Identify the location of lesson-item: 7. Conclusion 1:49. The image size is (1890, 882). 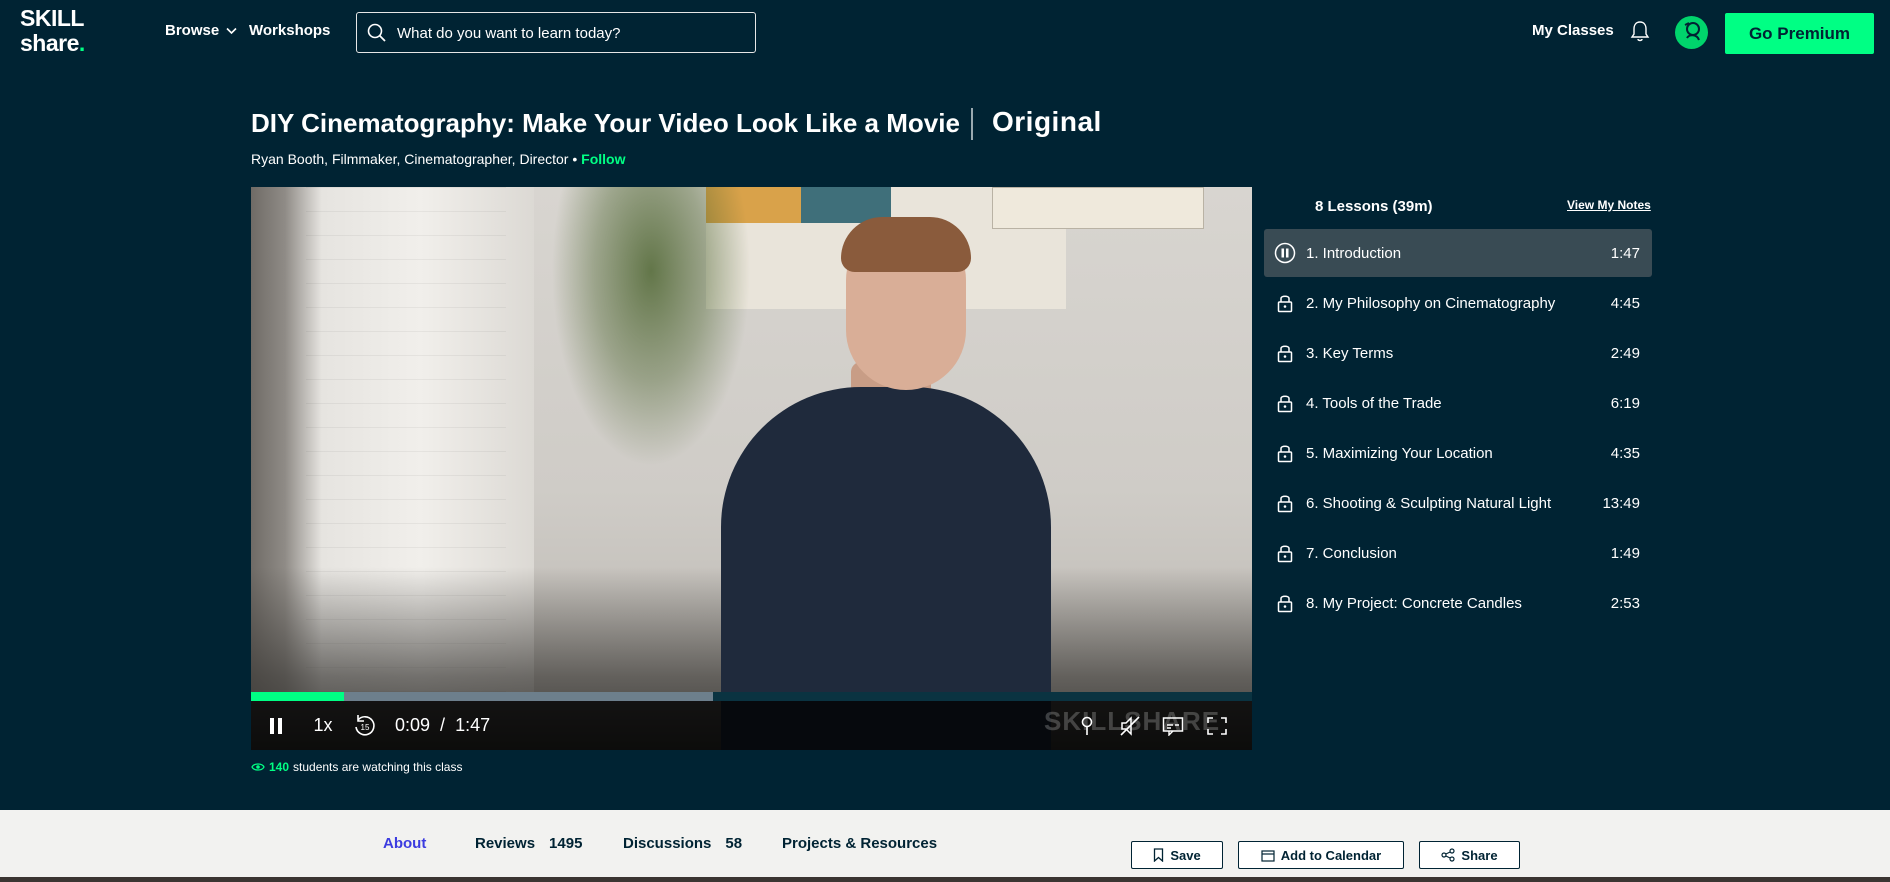
(1458, 553).